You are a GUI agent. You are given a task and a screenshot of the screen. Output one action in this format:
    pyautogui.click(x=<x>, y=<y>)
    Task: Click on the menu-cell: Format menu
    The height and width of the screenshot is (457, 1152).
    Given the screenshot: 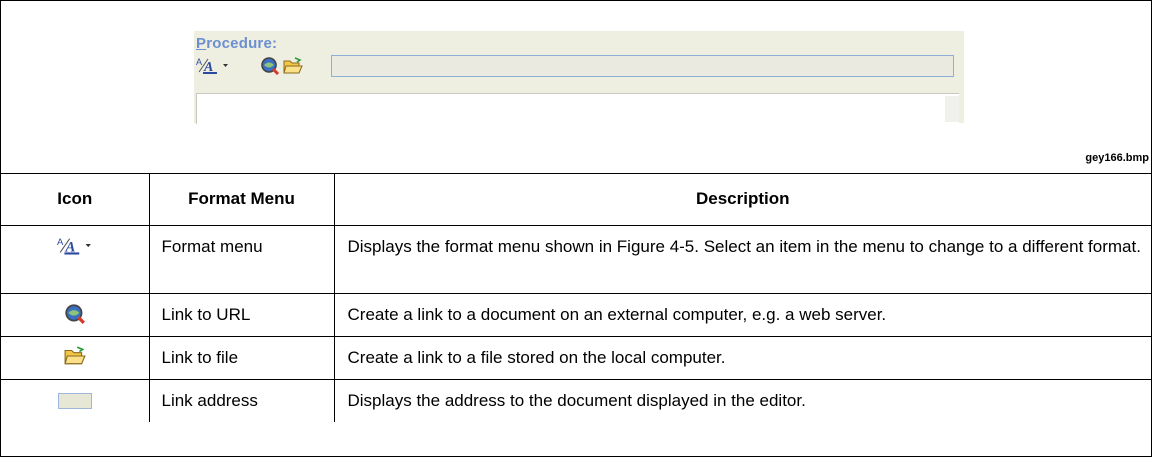 What is the action you would take?
    pyautogui.click(x=241, y=259)
    